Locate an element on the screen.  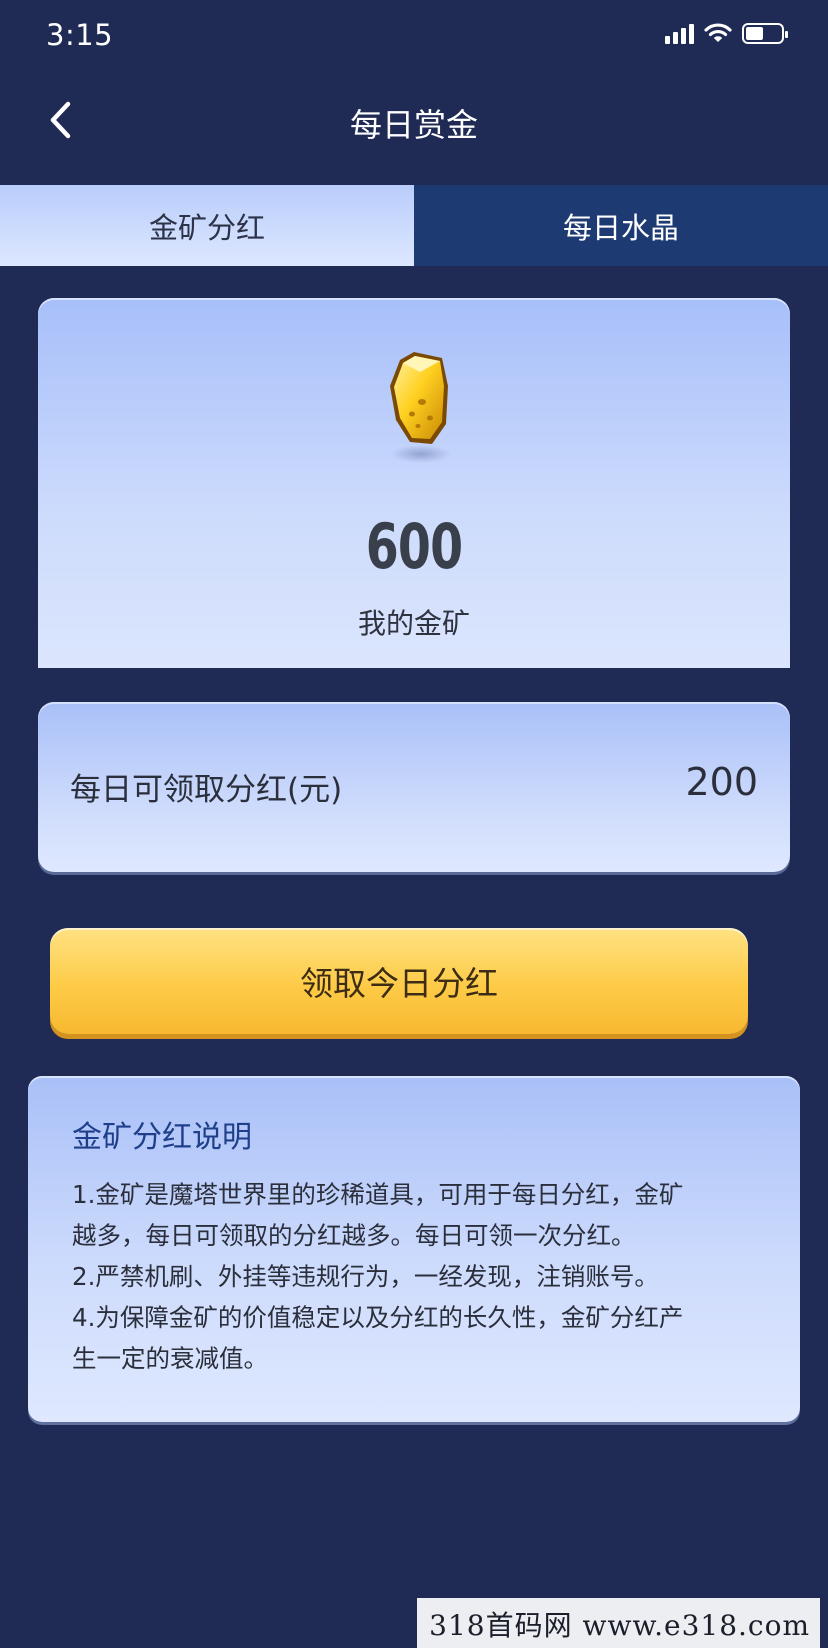
status-icons is located at coordinates (726, 33).